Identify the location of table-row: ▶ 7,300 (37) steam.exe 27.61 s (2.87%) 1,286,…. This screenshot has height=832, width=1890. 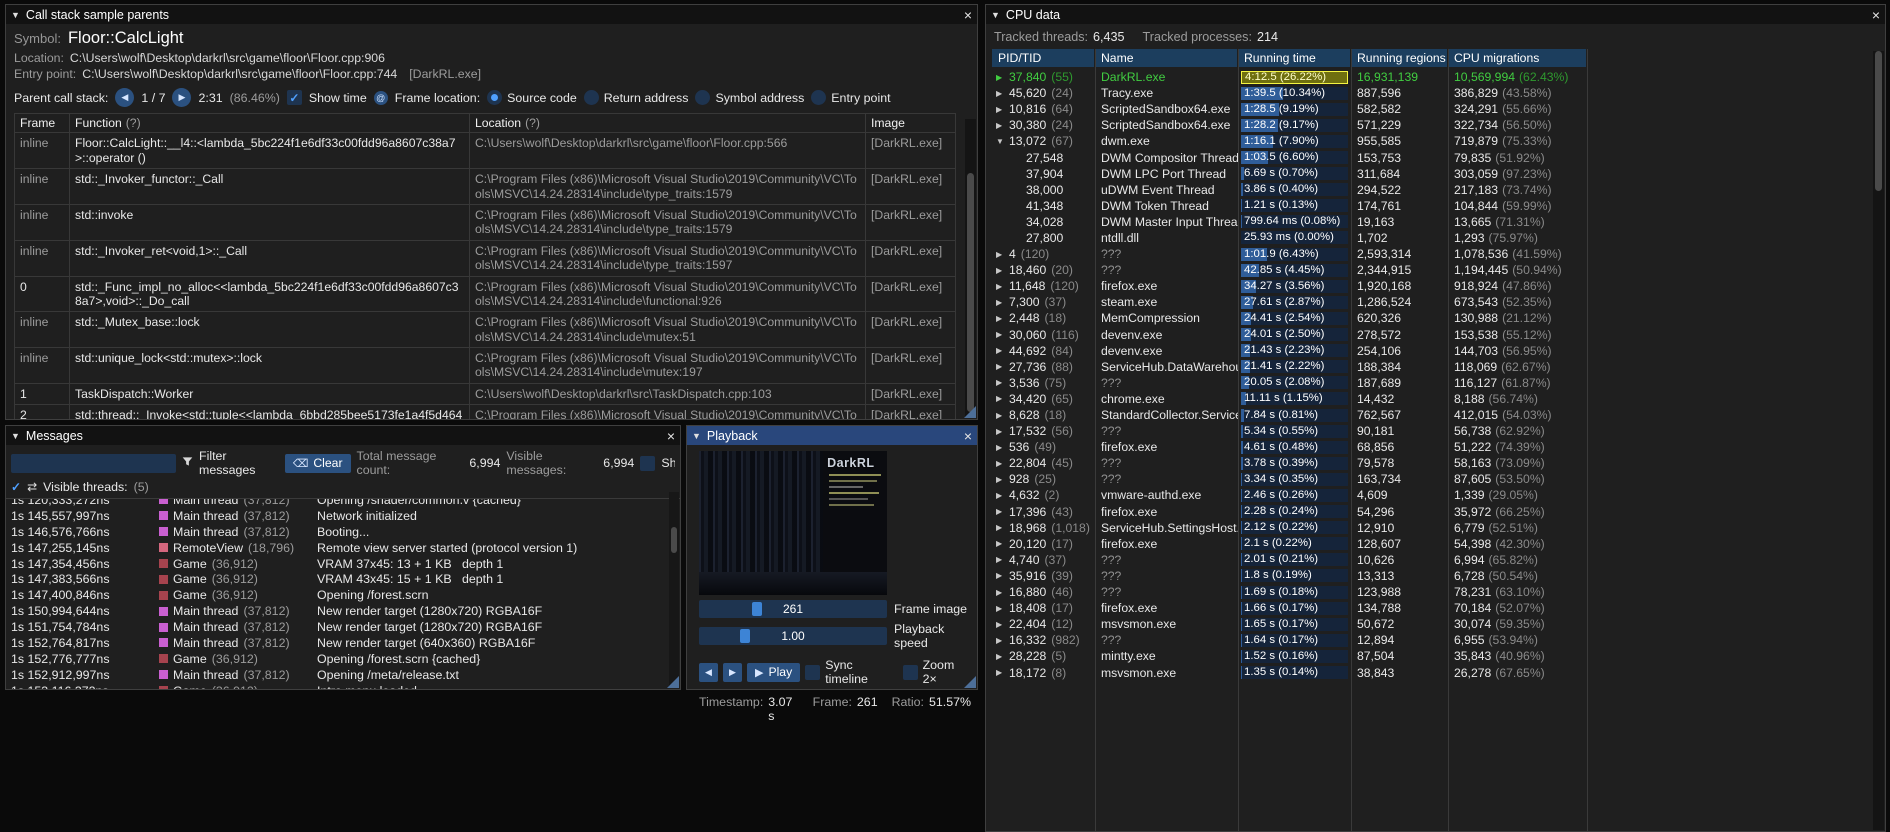
(1438, 302).